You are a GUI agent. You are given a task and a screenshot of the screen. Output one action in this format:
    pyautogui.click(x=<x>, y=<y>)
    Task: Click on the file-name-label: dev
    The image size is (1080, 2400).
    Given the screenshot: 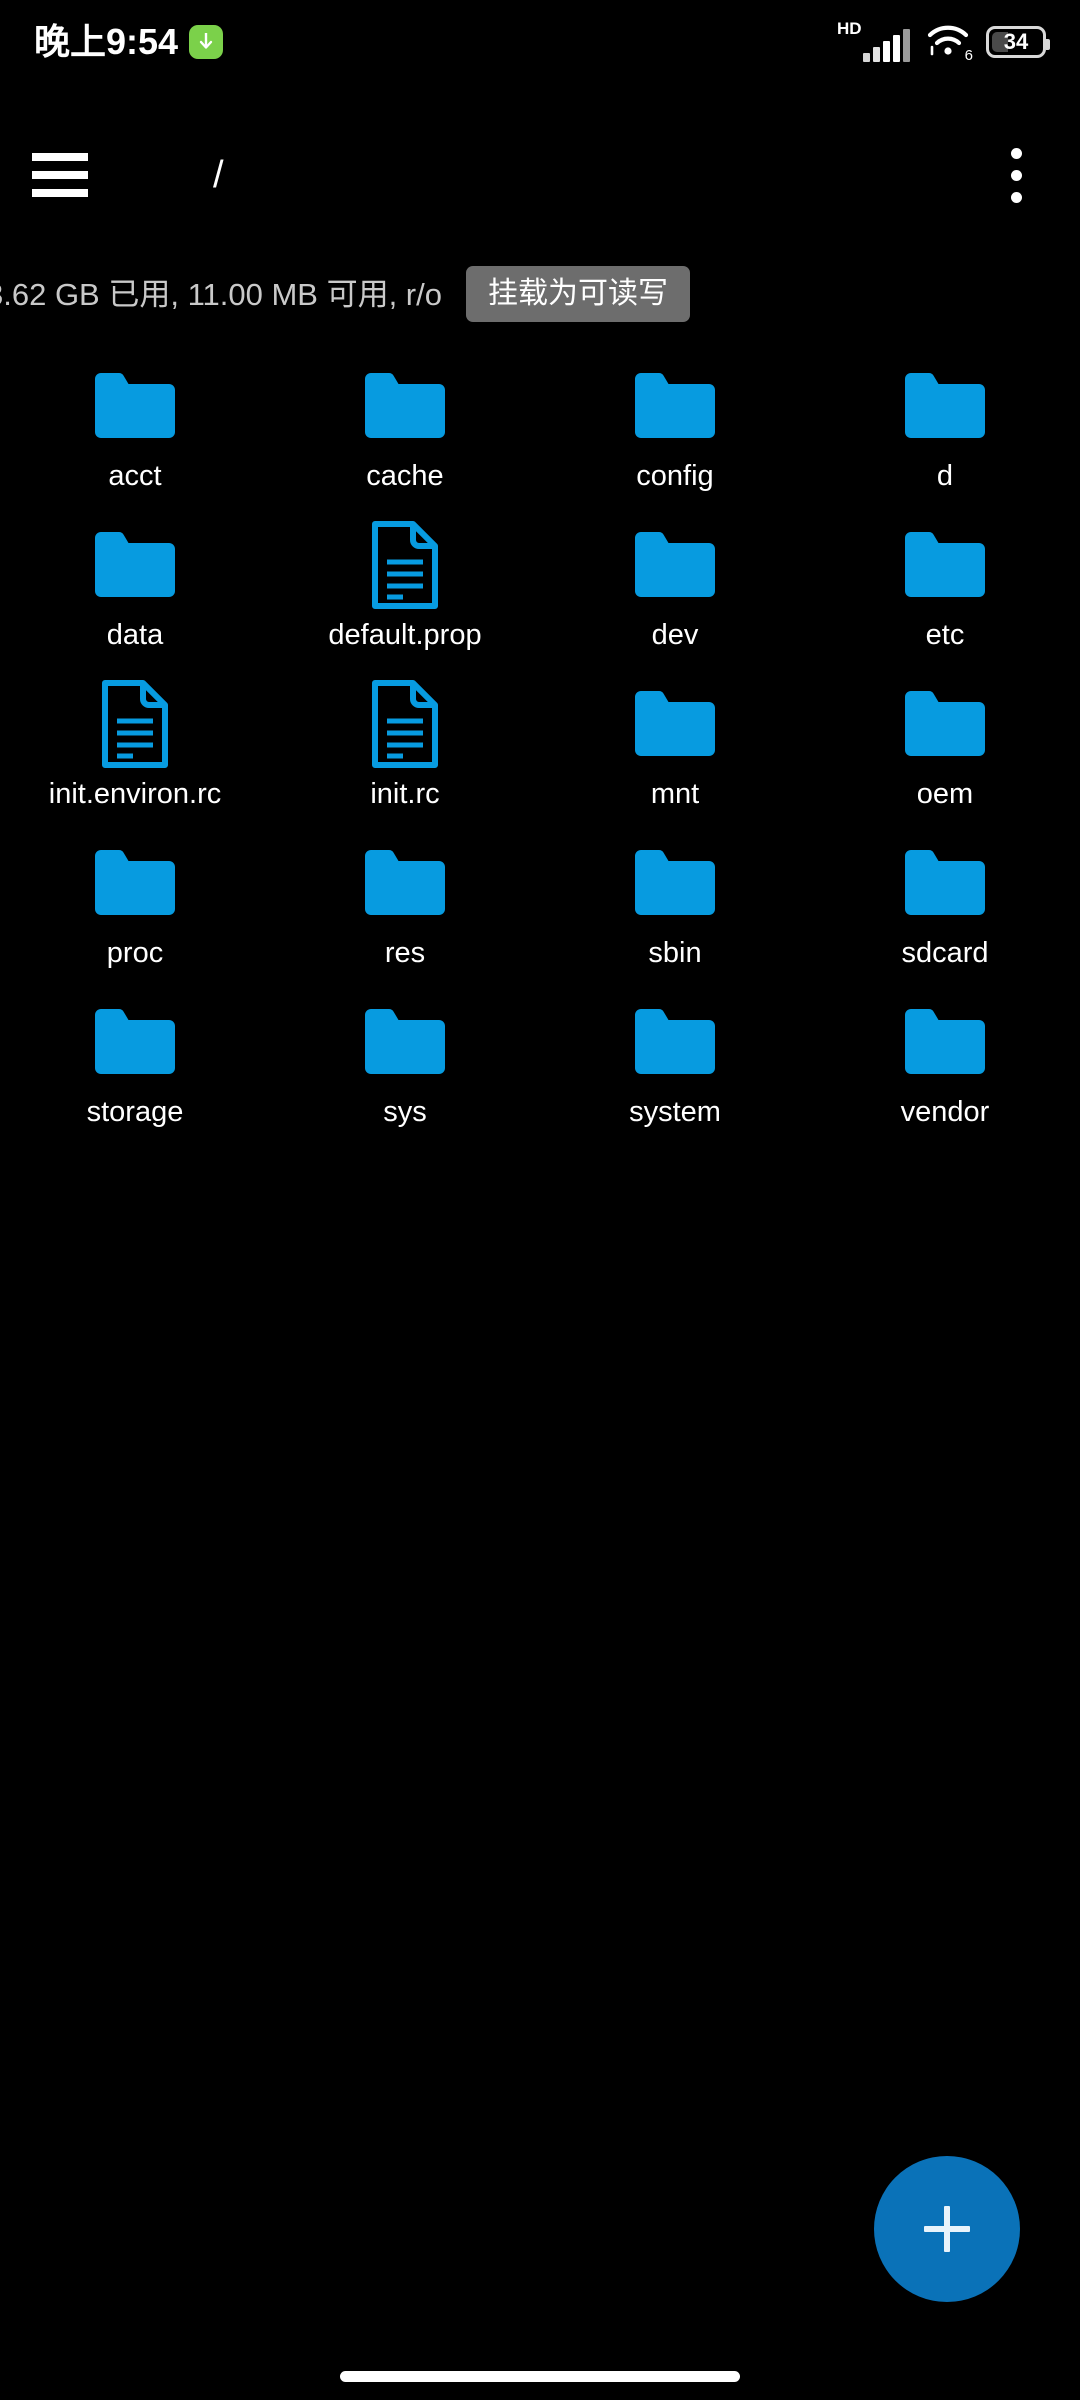 What is the action you would take?
    pyautogui.click(x=675, y=635)
    